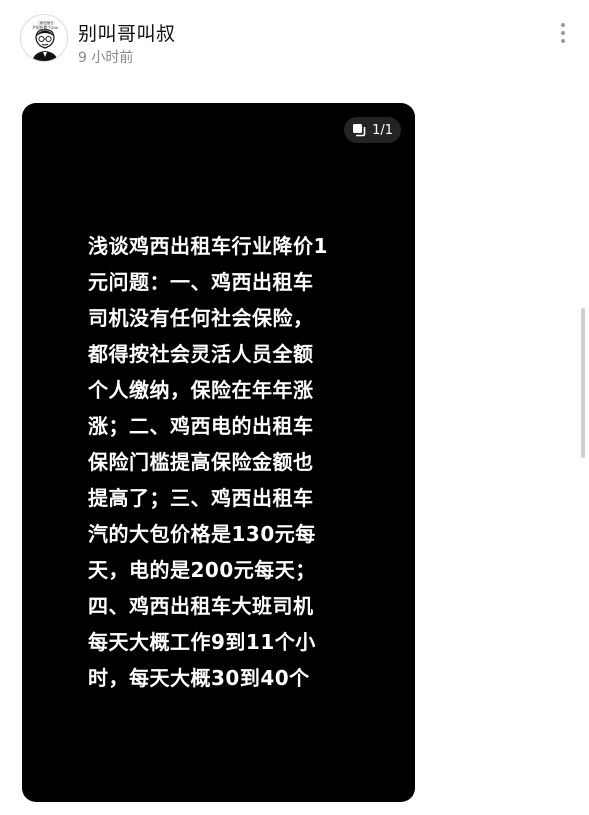 This screenshot has width=589, height=815. I want to click on page-scrollbar, so click(583, 383).